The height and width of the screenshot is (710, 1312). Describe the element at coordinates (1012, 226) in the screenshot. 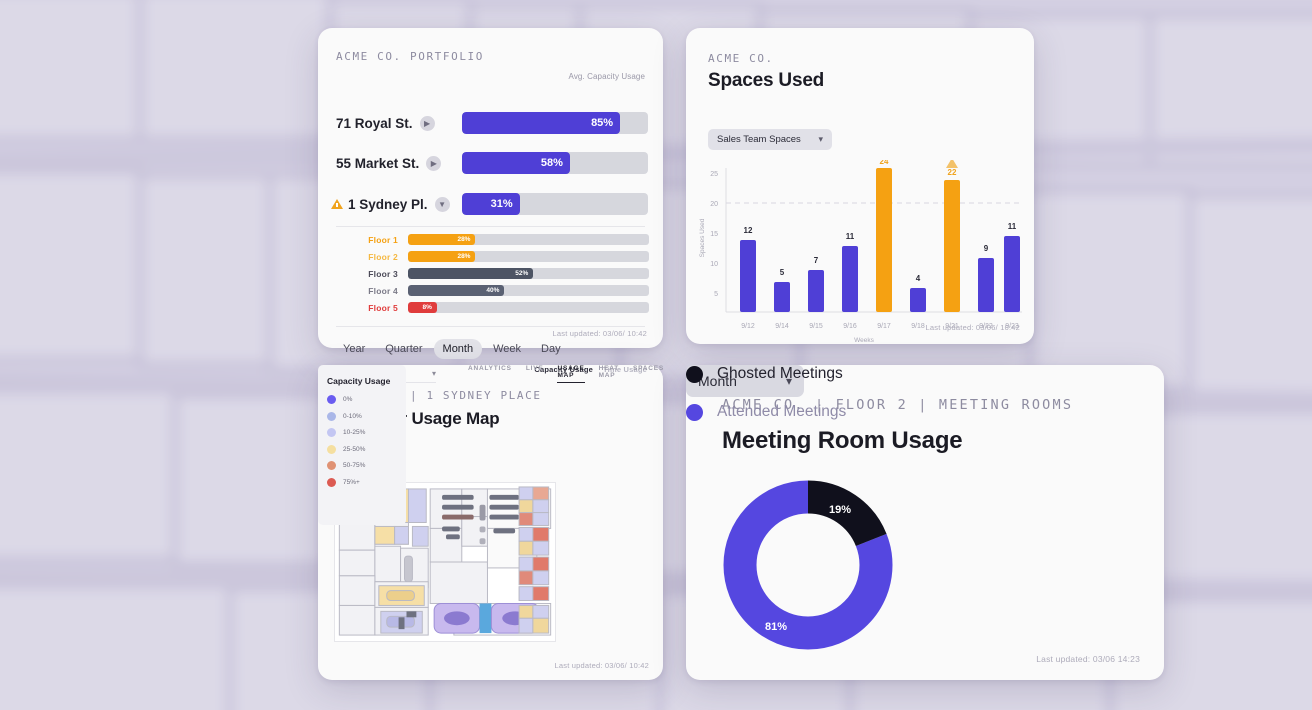

I see `bar-value-9-23: 11` at that location.